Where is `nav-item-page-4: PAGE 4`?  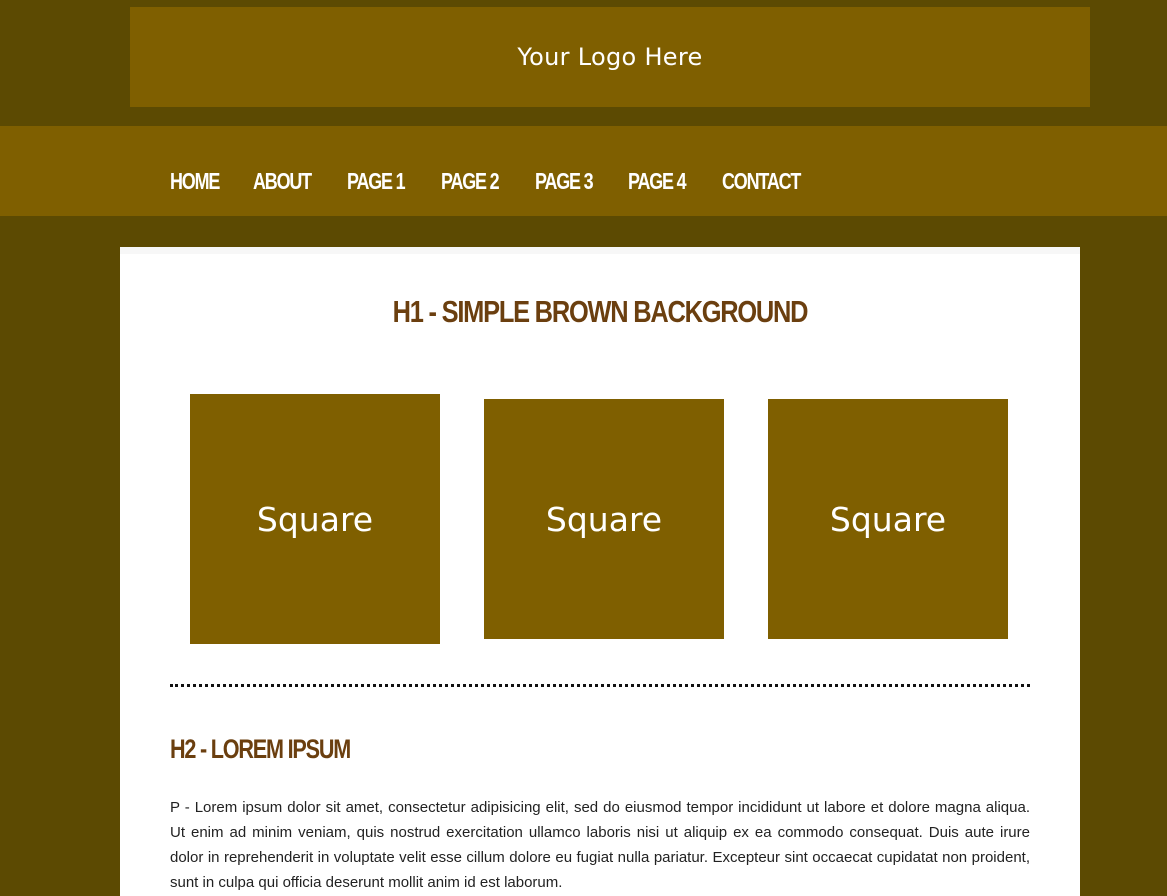
nav-item-page-4: PAGE 4 is located at coordinates (657, 181).